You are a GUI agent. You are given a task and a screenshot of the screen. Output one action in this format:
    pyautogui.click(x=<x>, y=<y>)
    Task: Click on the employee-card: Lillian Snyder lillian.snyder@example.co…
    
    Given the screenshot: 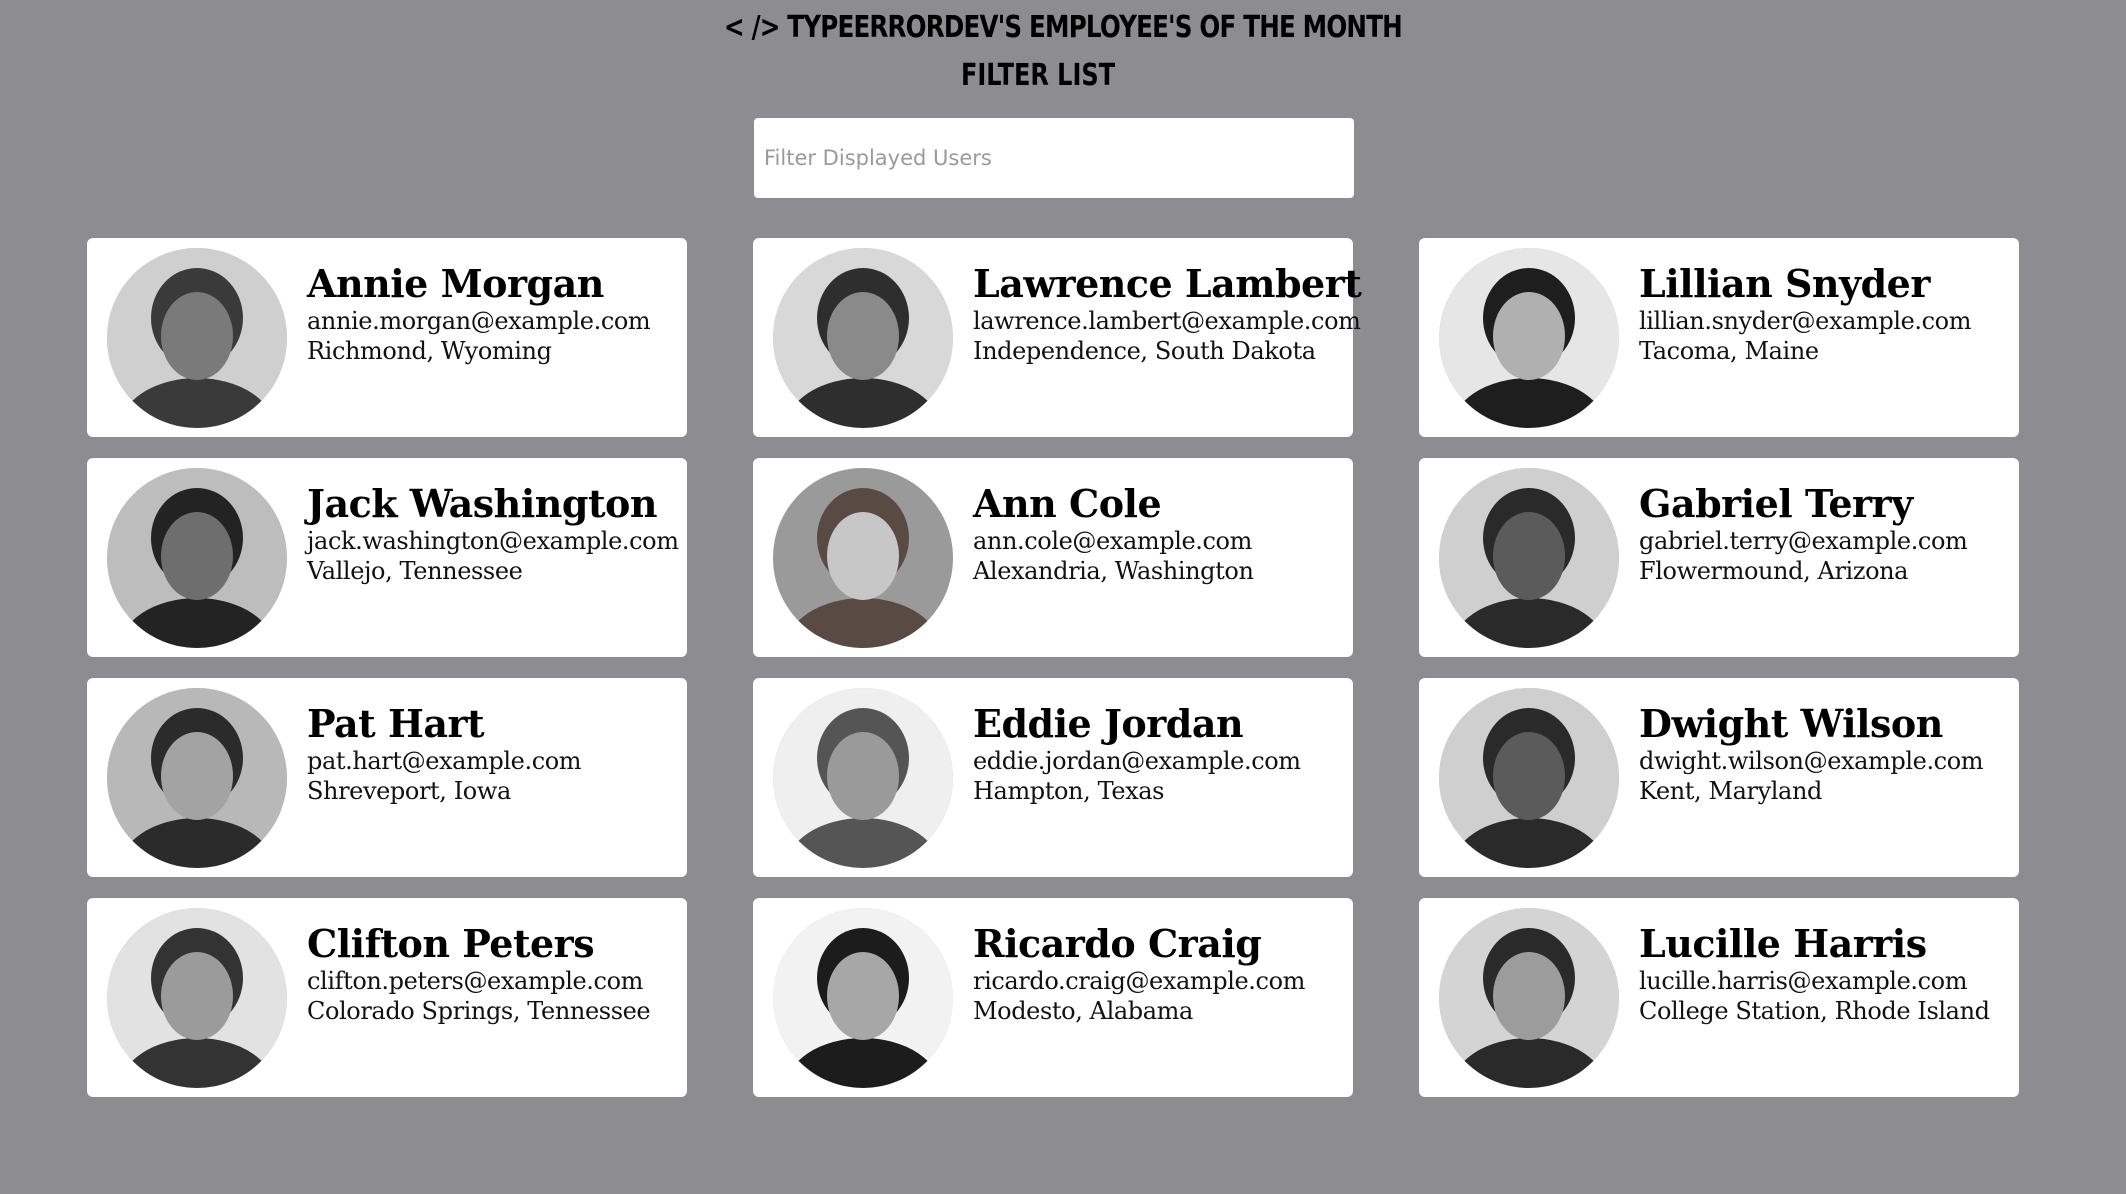 What is the action you would take?
    pyautogui.click(x=1719, y=337)
    